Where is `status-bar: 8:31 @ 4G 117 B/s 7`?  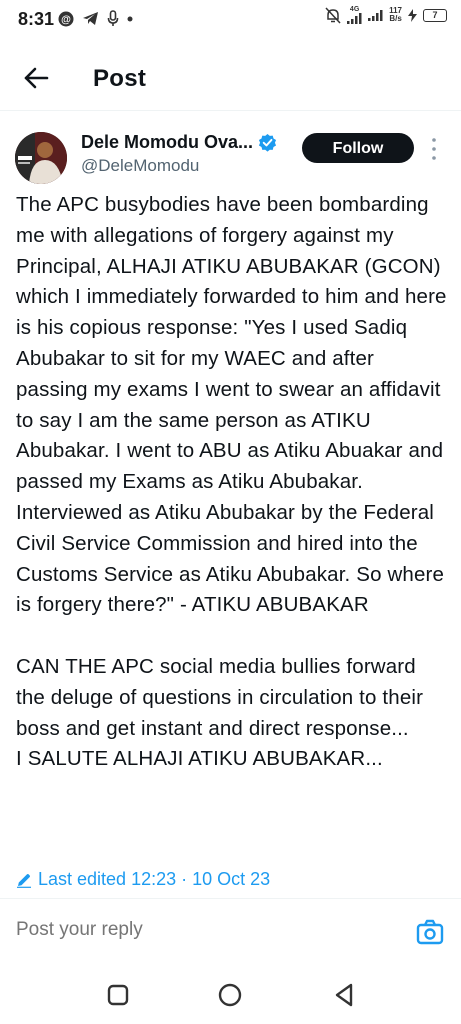 status-bar: 8:31 @ 4G 117 B/s 7 is located at coordinates (230, 20).